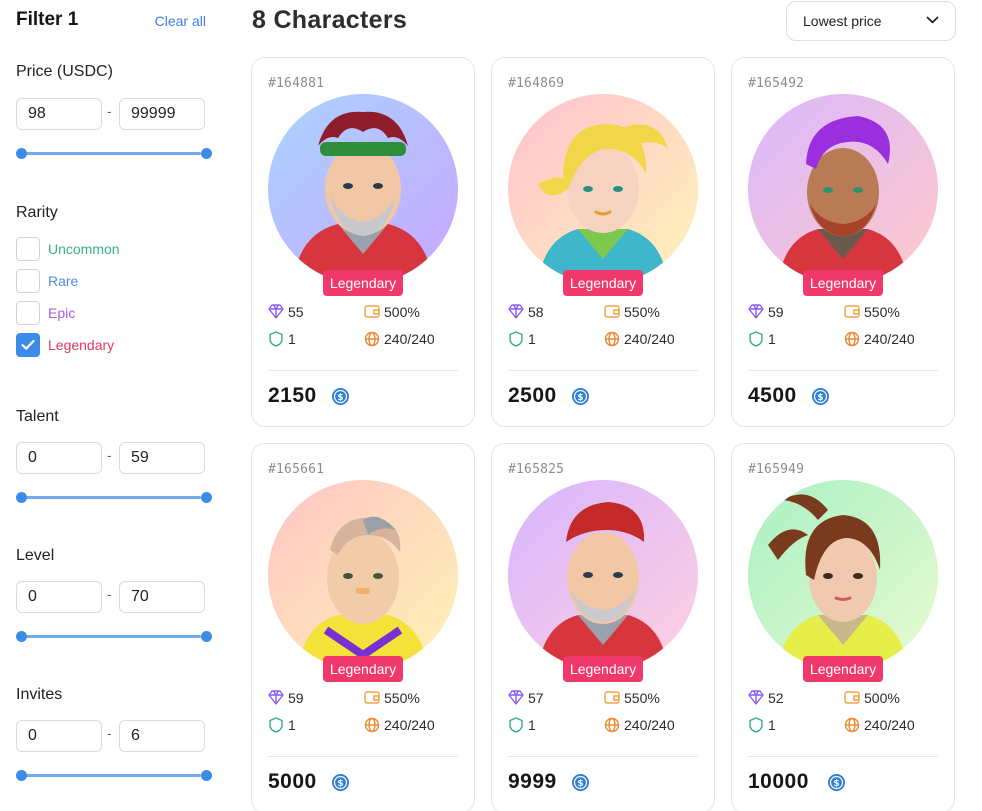  I want to click on sort-selected-value: Lowest price, so click(842, 21).